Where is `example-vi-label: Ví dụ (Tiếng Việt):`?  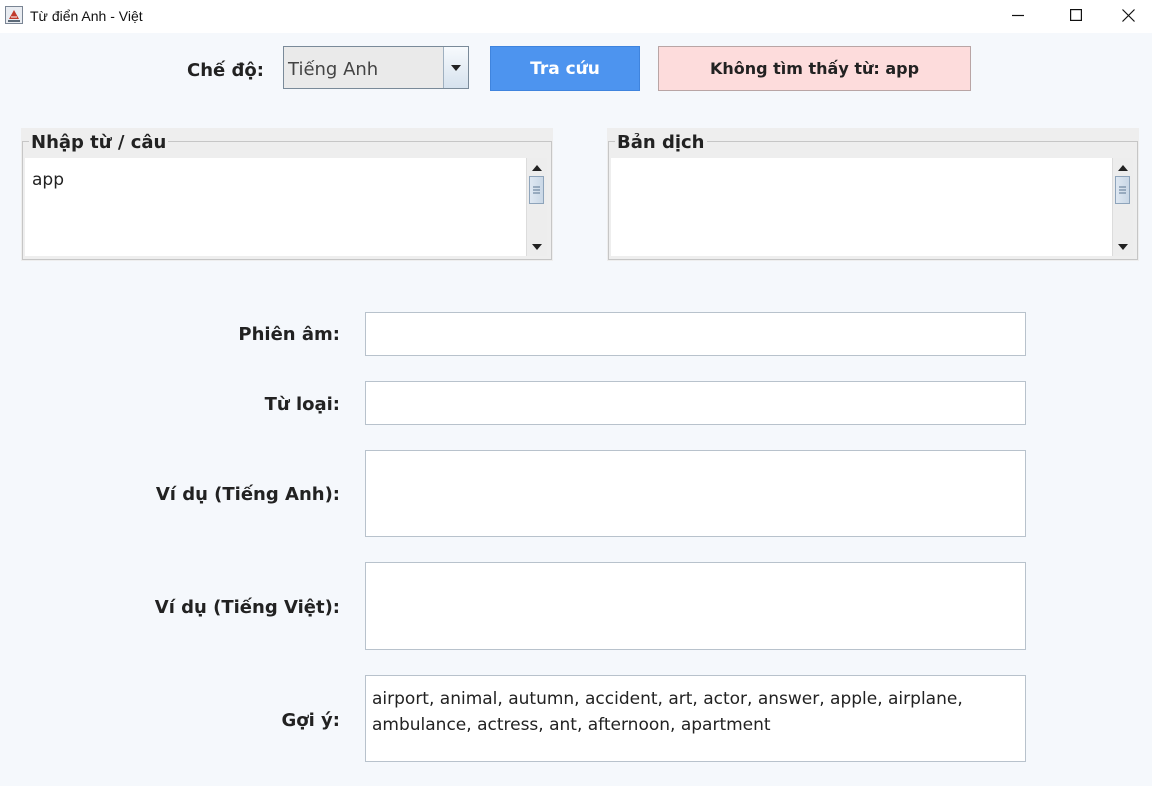 example-vi-label: Ví dụ (Tiếng Việt): is located at coordinates (247, 607).